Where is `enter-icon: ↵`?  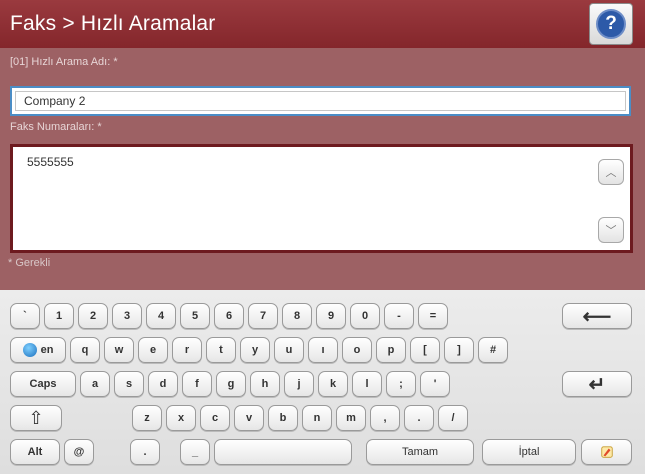 enter-icon: ↵ is located at coordinates (597, 384).